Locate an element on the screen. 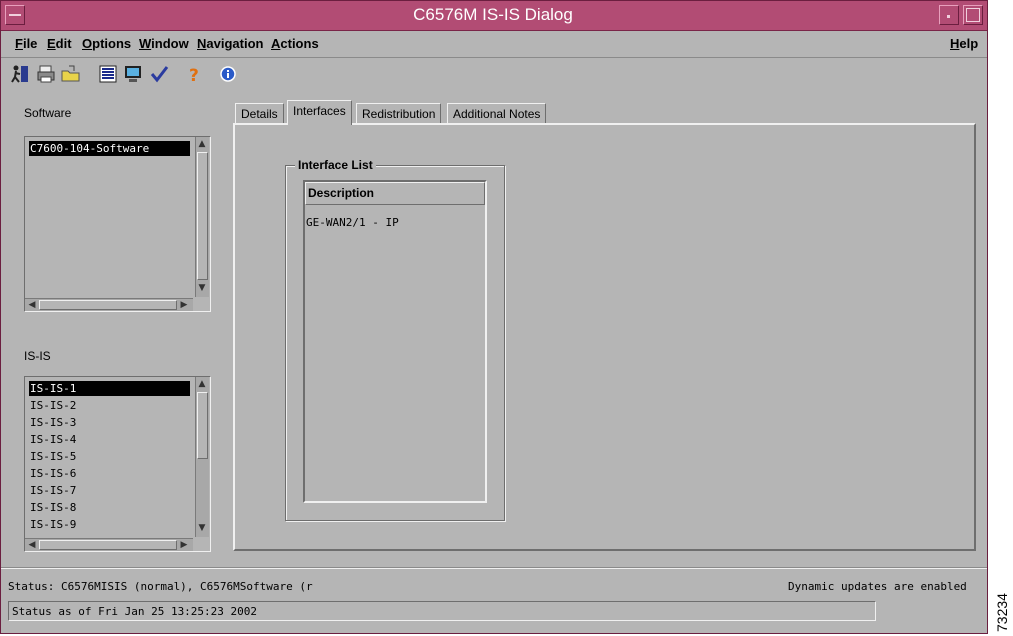 The image size is (1013, 636). tab-redistribution: Redistribution is located at coordinates (399, 113).